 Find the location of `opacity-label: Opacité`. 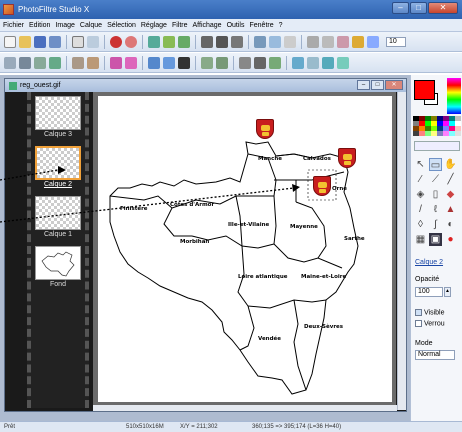

opacity-label: Opacité is located at coordinates (427, 279).